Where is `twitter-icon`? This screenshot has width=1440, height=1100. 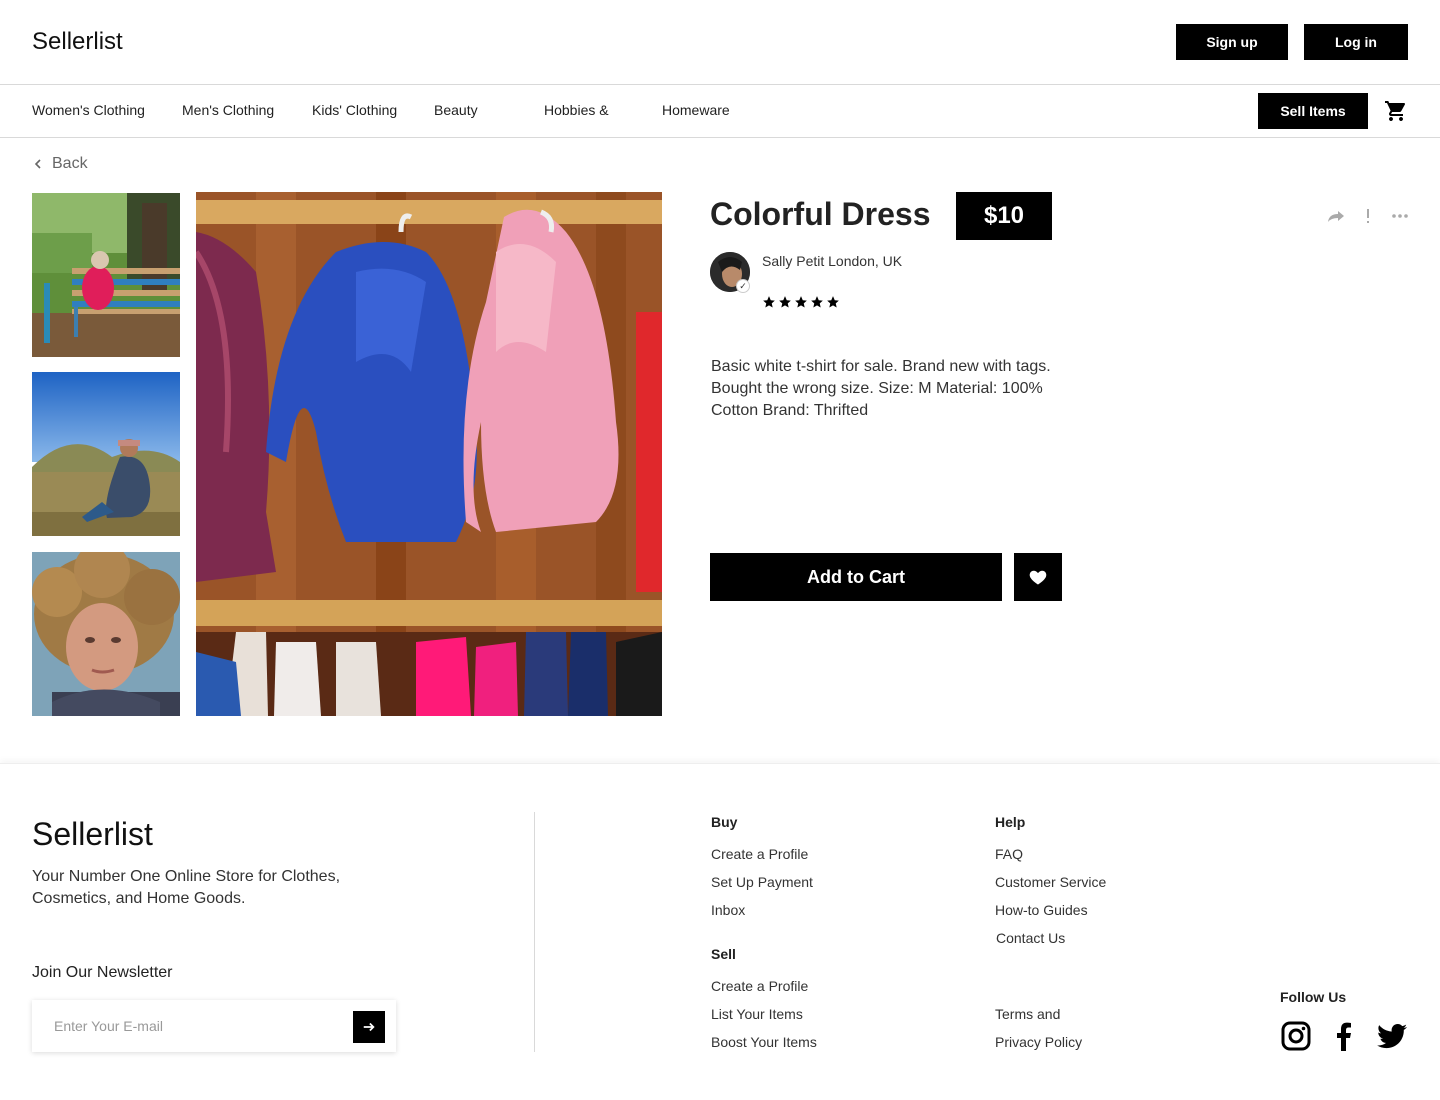 twitter-icon is located at coordinates (1392, 1036).